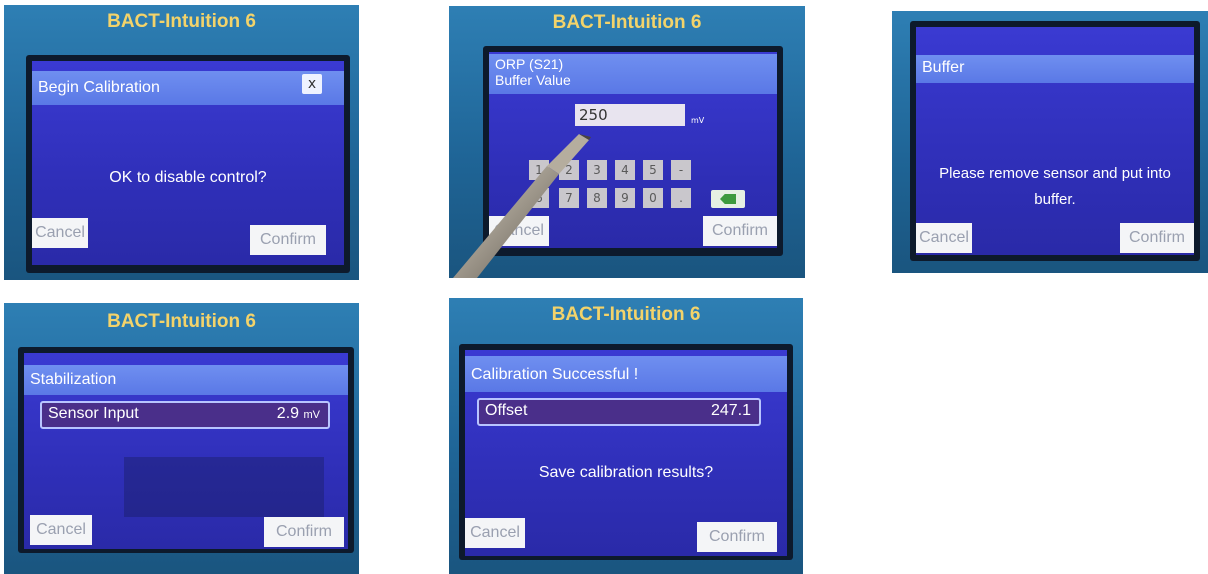 This screenshot has height=574, width=1208. I want to click on dialog-title: Buffer, so click(943, 67).